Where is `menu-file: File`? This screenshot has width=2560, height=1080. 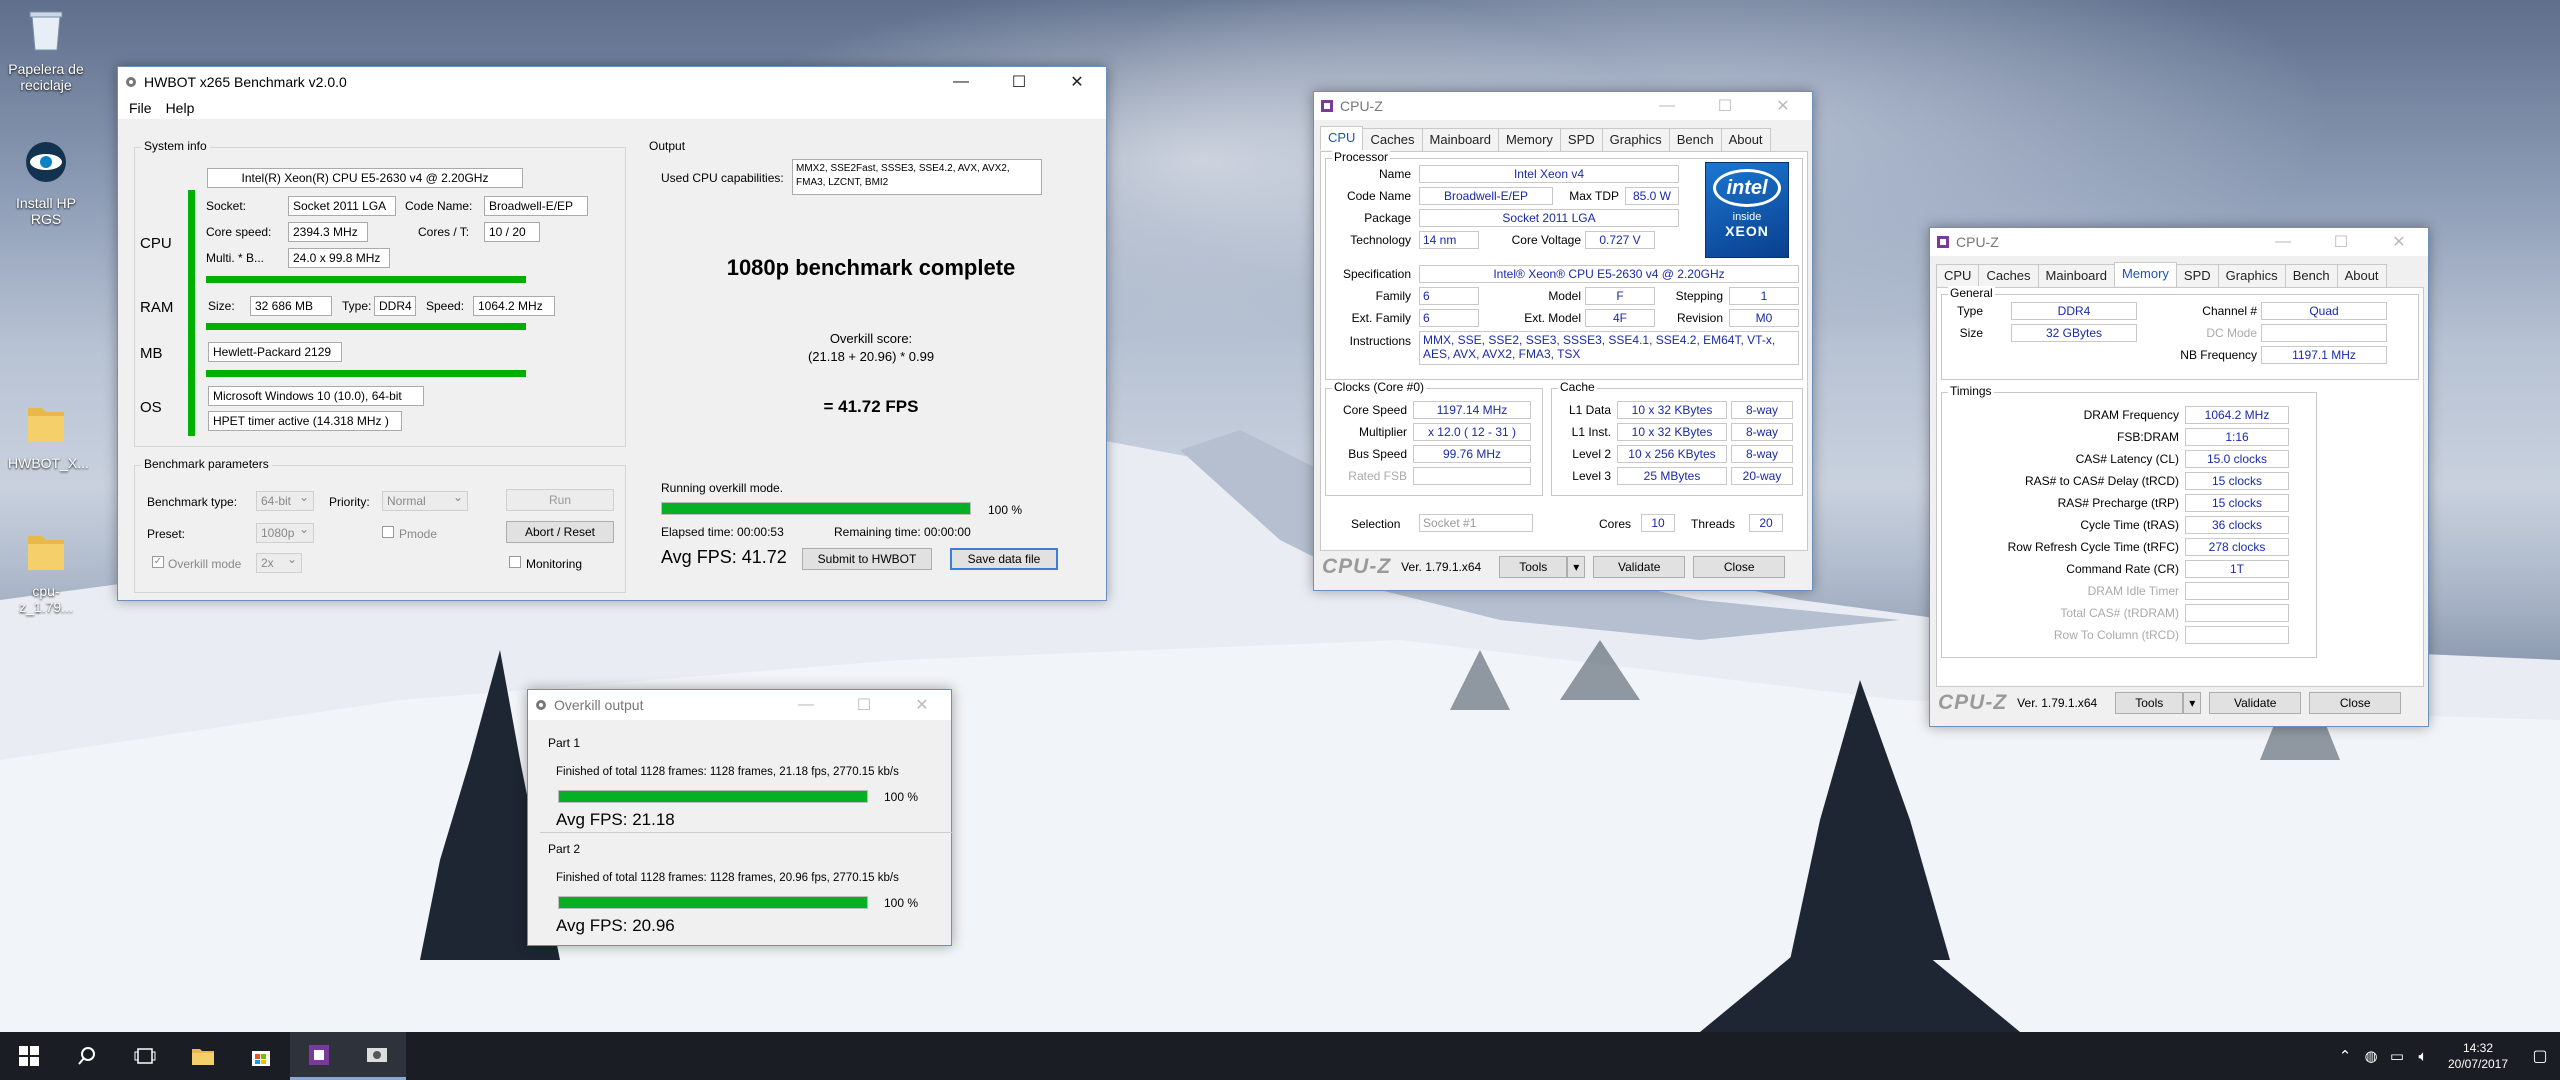
menu-file: File is located at coordinates (140, 108).